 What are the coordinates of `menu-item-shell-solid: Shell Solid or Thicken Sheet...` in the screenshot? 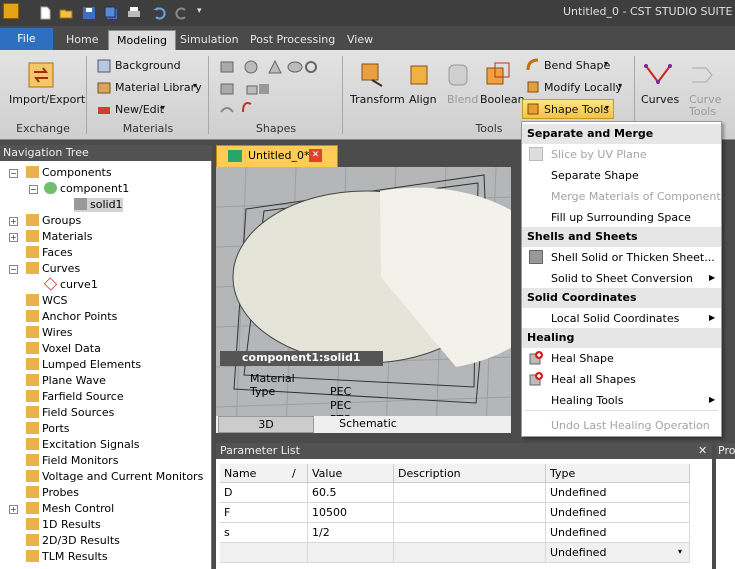 It's located at (633, 257).